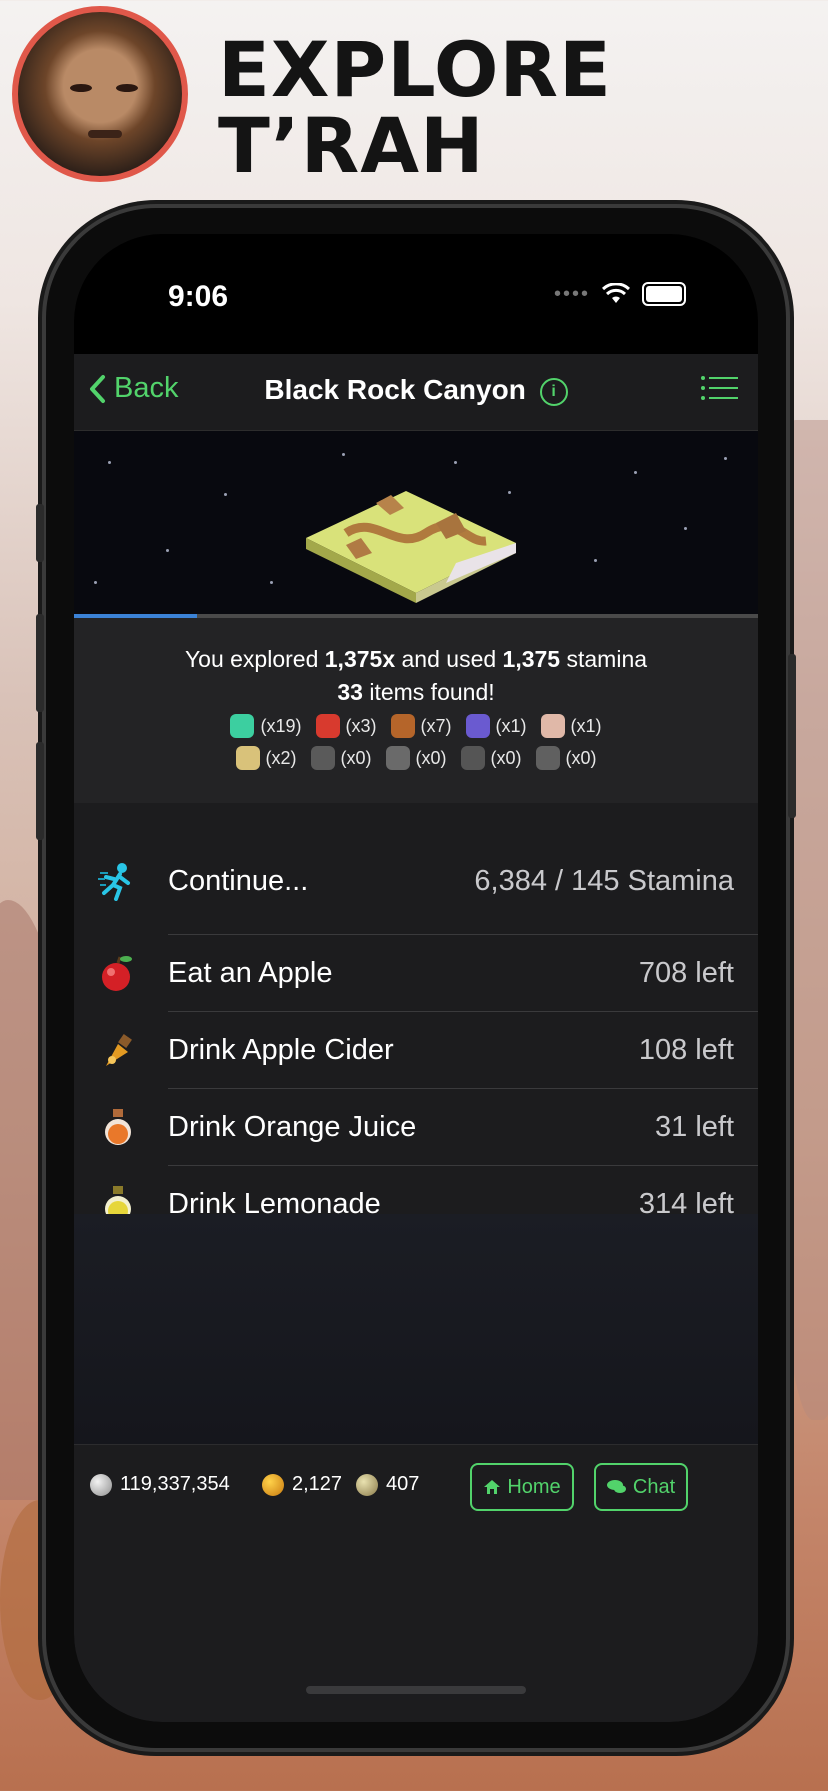 Image resolution: width=828 pixels, height=1791 pixels. What do you see at coordinates (360, 659) in the screenshot?
I see `explored-count: 1,375x` at bounding box center [360, 659].